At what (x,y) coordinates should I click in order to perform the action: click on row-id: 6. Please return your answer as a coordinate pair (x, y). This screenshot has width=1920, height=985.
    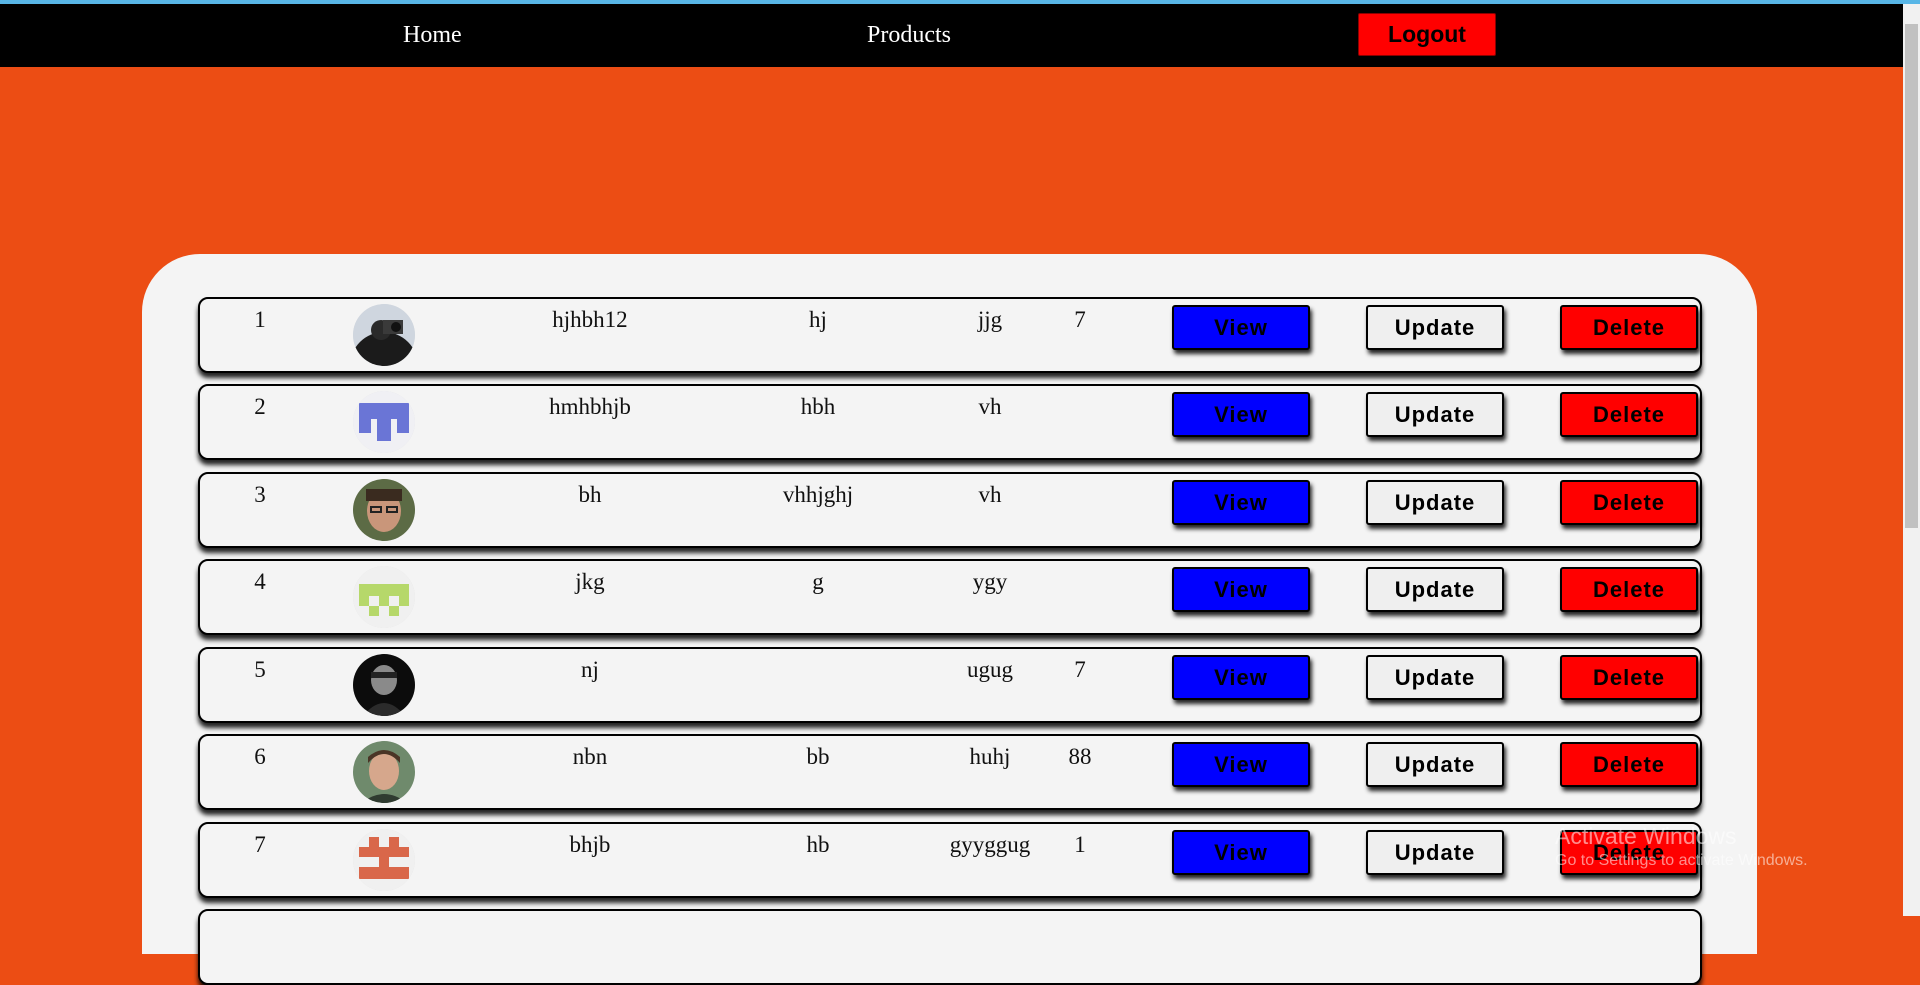
    Looking at the image, I should click on (260, 756).